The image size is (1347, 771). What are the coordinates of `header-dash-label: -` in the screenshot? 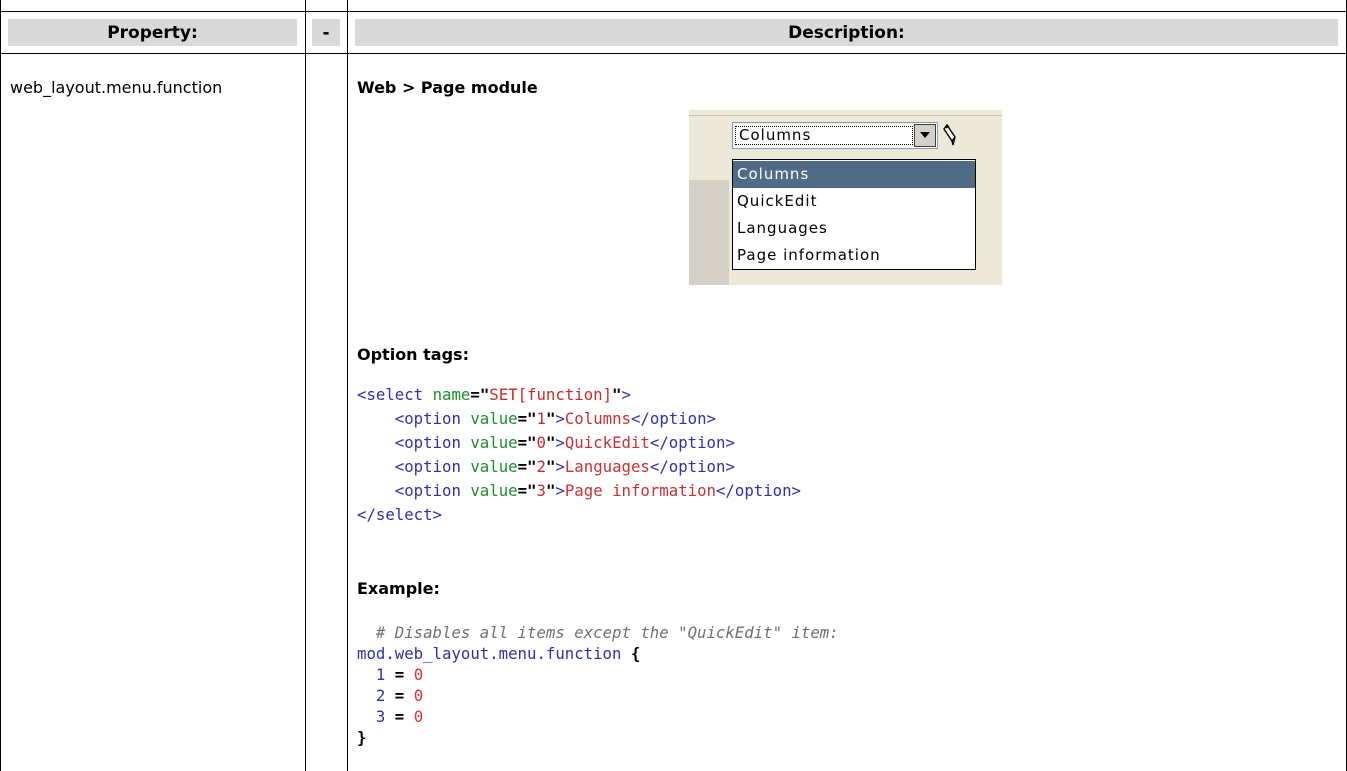 It's located at (326, 32).